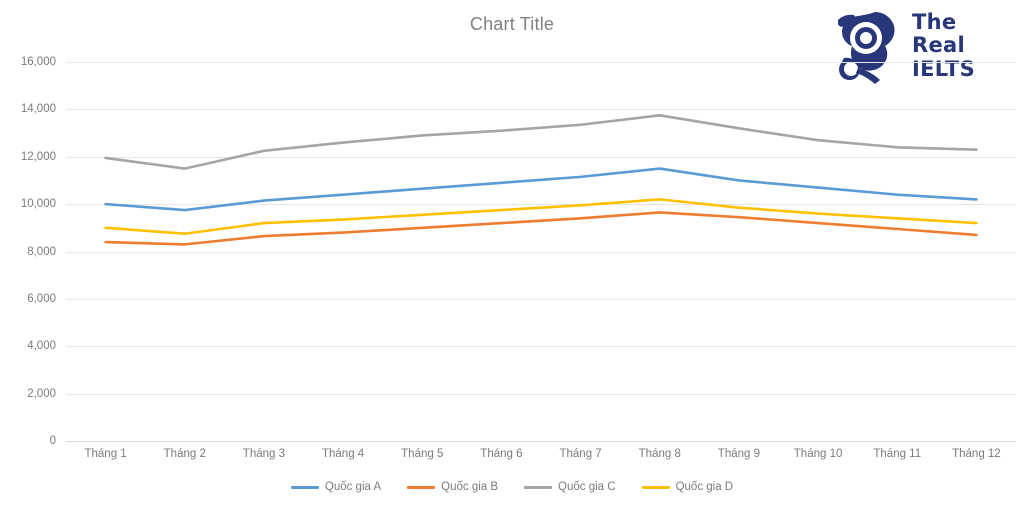 The width and height of the screenshot is (1024, 512). I want to click on legend-item: Quốc gia A, so click(336, 487).